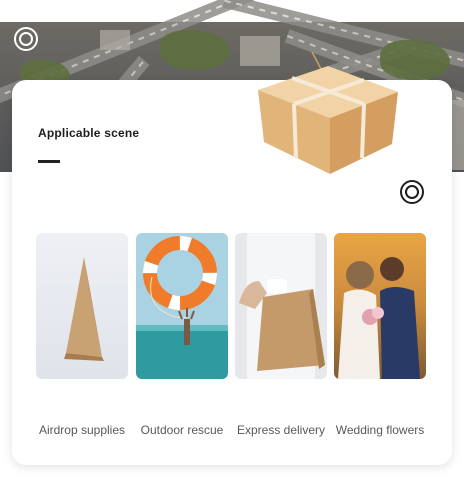 The height and width of the screenshot is (500, 464). I want to click on scene-image-wedding, so click(380, 306).